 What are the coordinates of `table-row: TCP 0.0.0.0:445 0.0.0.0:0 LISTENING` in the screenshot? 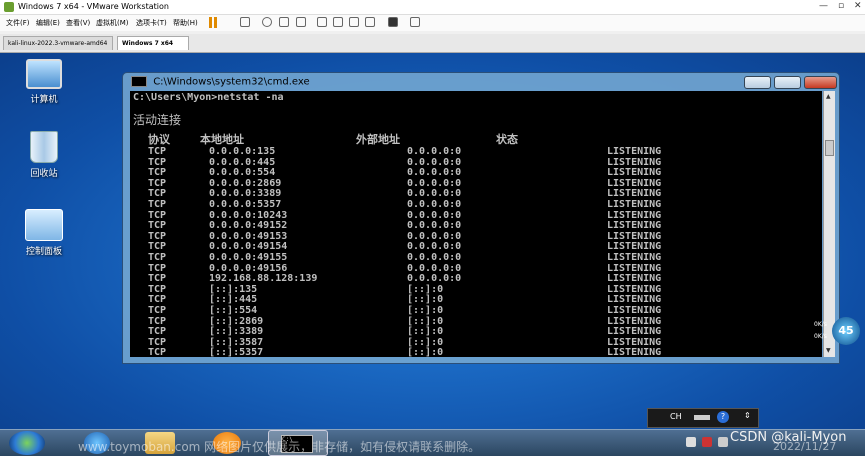 It's located at (476, 162).